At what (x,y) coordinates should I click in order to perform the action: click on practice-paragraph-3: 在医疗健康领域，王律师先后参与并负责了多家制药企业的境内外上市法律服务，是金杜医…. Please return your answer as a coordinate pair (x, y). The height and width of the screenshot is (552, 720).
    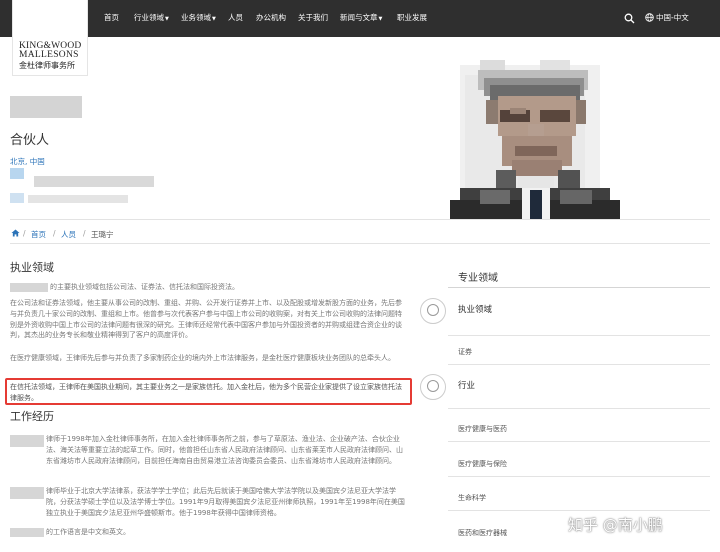
    Looking at the image, I should click on (202, 358).